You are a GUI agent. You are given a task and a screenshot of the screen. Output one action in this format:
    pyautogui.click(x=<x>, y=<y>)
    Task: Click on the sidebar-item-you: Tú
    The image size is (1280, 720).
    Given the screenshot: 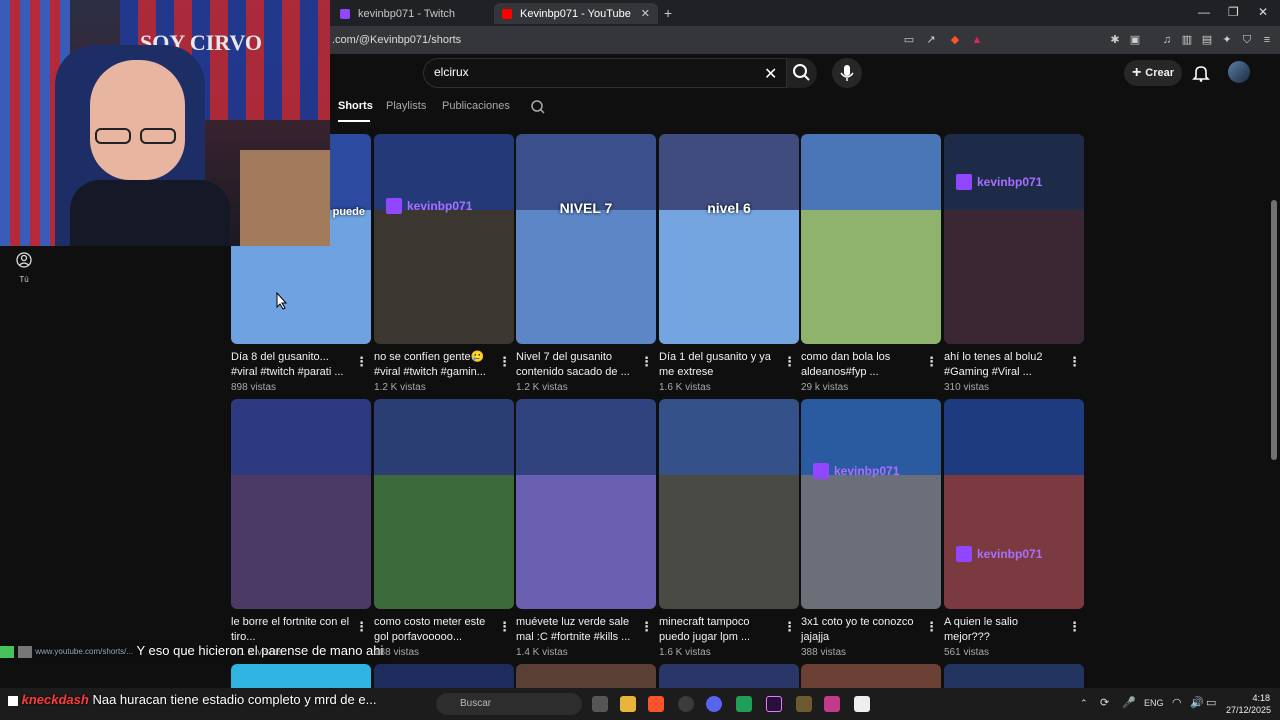 What is the action you would take?
    pyautogui.click(x=24, y=268)
    